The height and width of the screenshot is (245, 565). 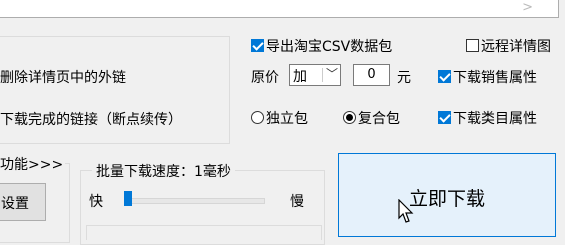 I want to click on export-csv-checkbox: 导出淘宝CSV数据包, so click(x=321, y=46).